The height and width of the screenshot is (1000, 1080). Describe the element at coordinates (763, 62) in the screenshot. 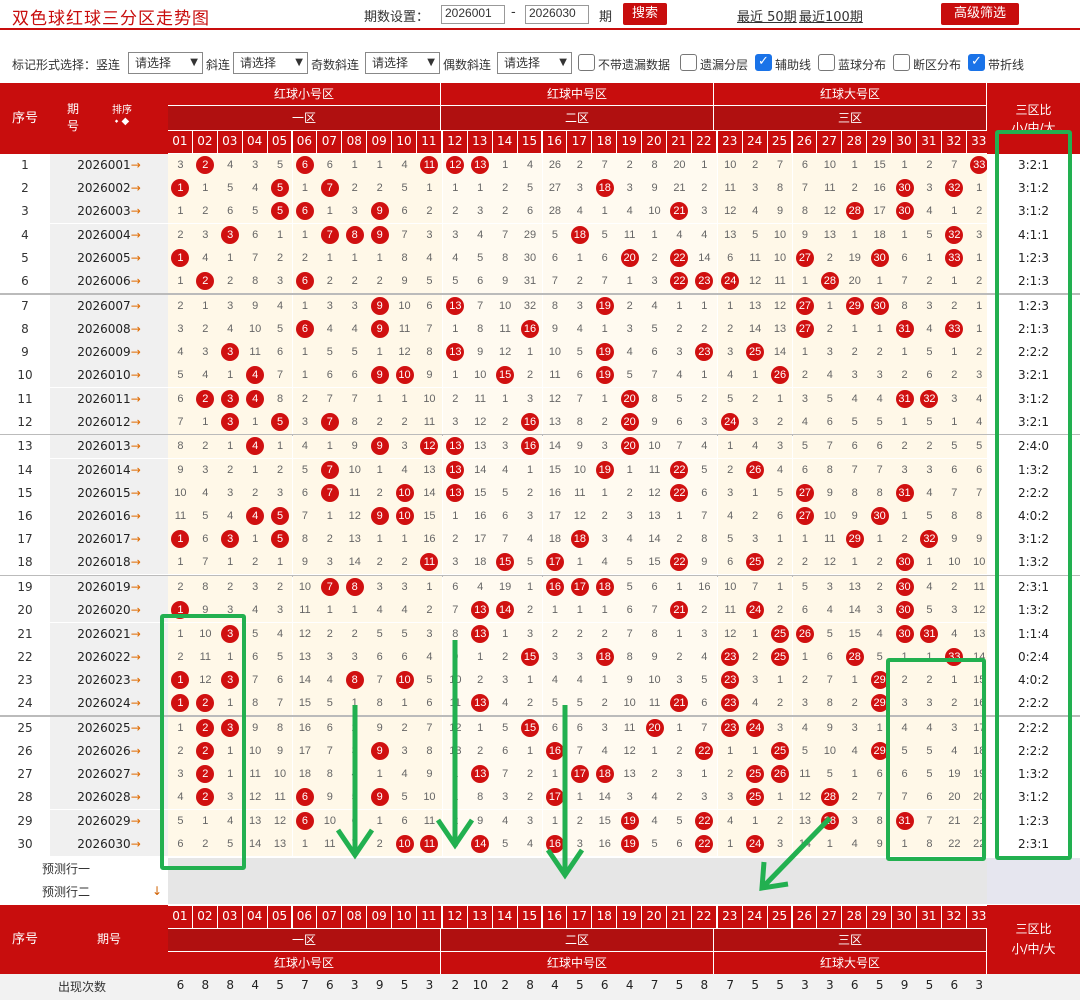

I see `aux-line-checkbox` at that location.